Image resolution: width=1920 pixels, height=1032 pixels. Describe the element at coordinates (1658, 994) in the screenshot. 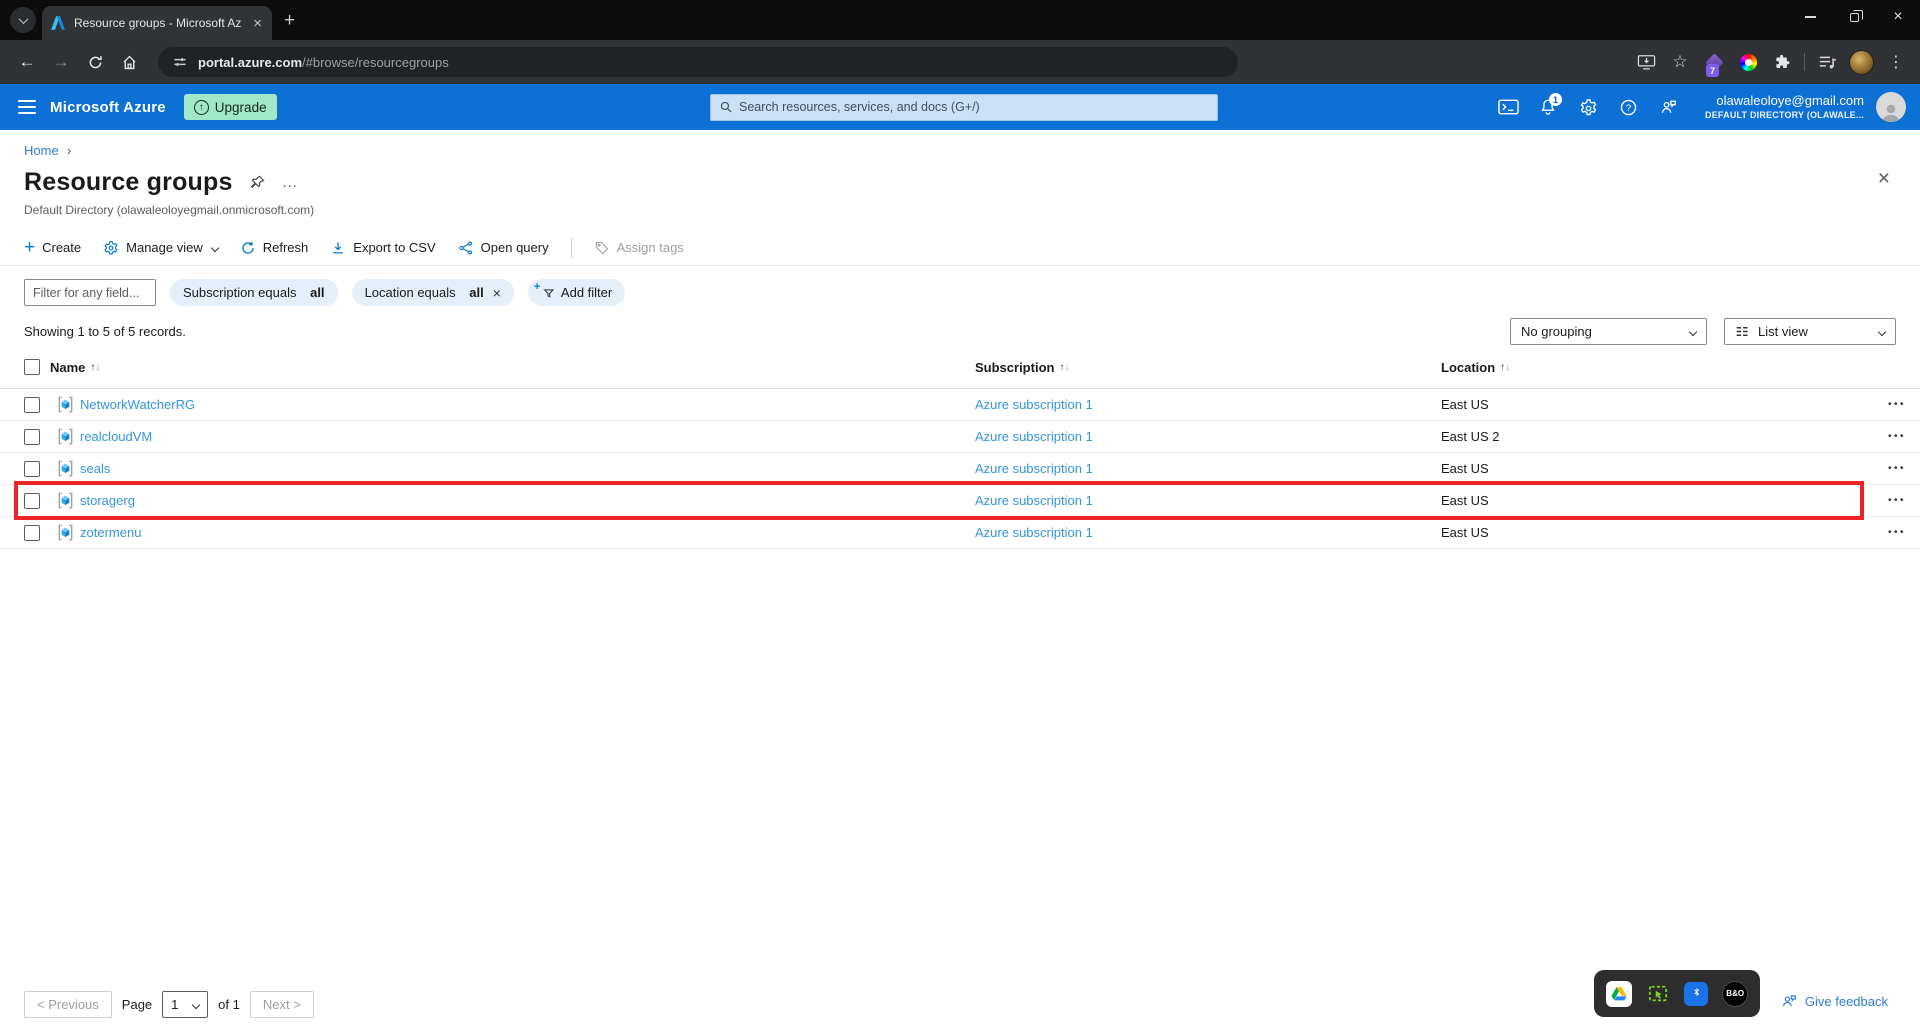

I see `screen-capture-icon` at that location.